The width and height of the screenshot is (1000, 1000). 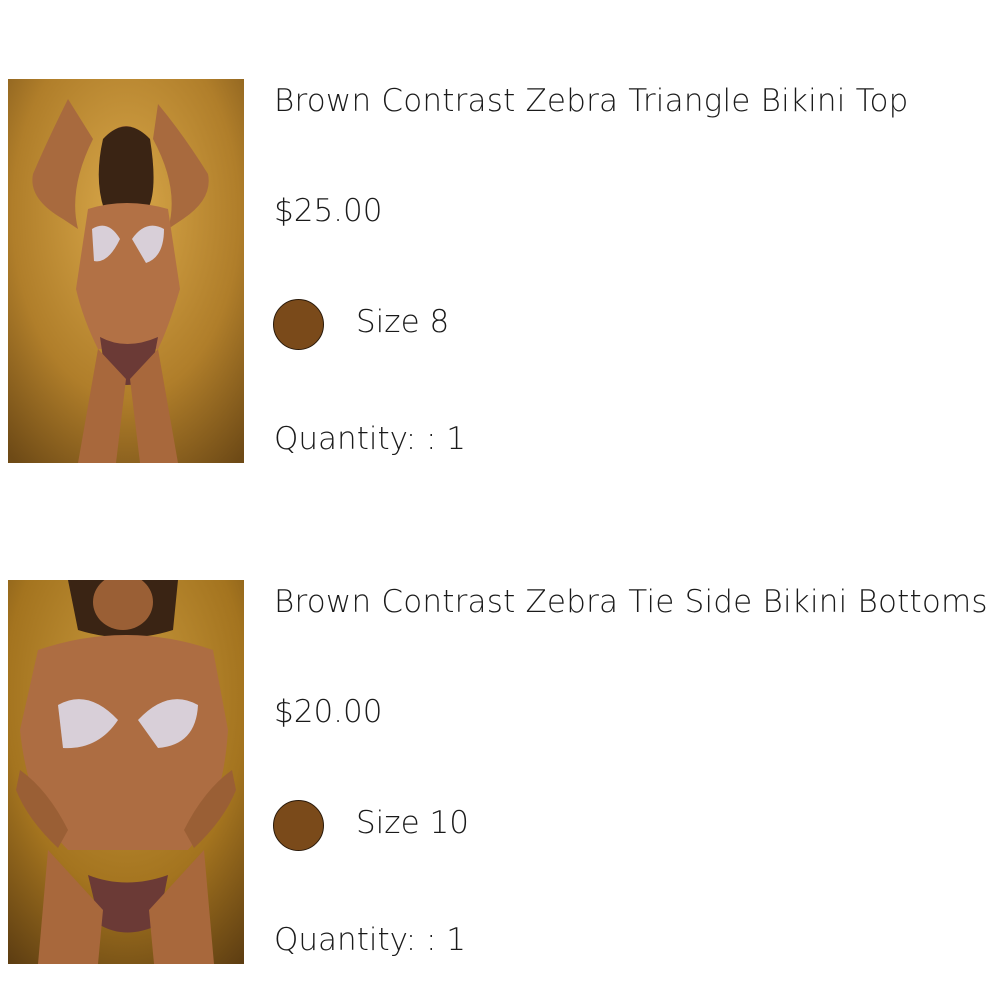 I want to click on product-price: $25.00, so click(x=328, y=211).